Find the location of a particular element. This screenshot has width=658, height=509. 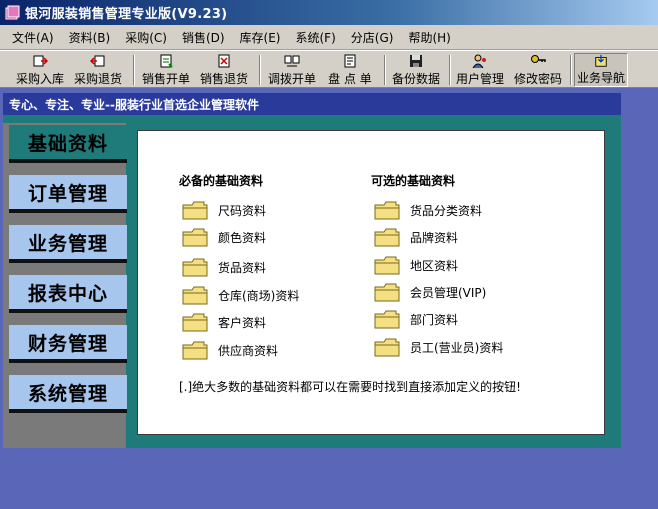

sidebar-item-basic-data: 基础资料 is located at coordinates (68, 144).